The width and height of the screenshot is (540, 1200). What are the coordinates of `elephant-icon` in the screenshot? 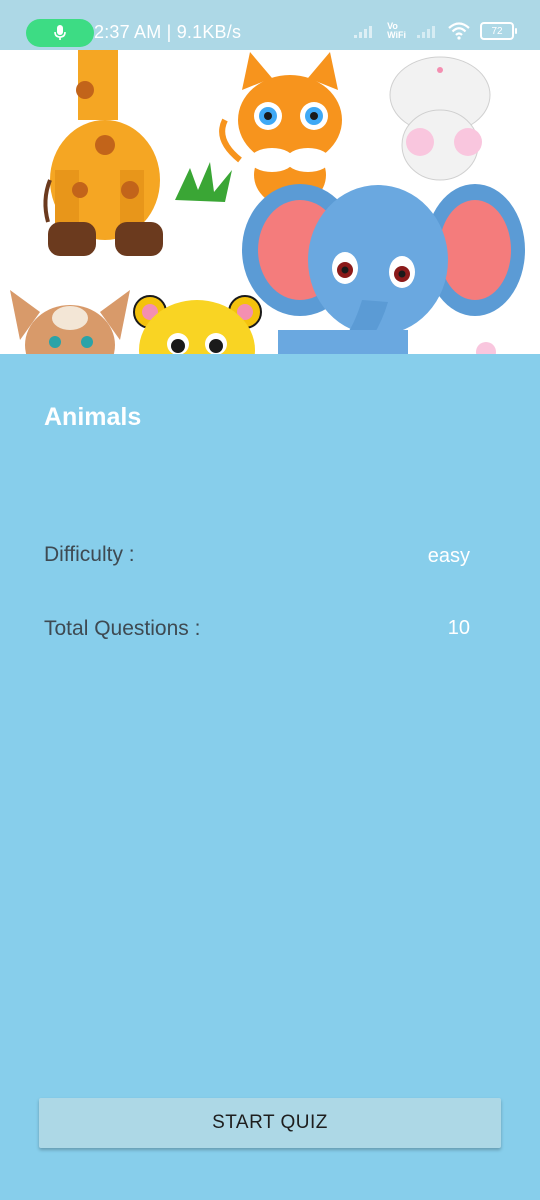 It's located at (383, 269).